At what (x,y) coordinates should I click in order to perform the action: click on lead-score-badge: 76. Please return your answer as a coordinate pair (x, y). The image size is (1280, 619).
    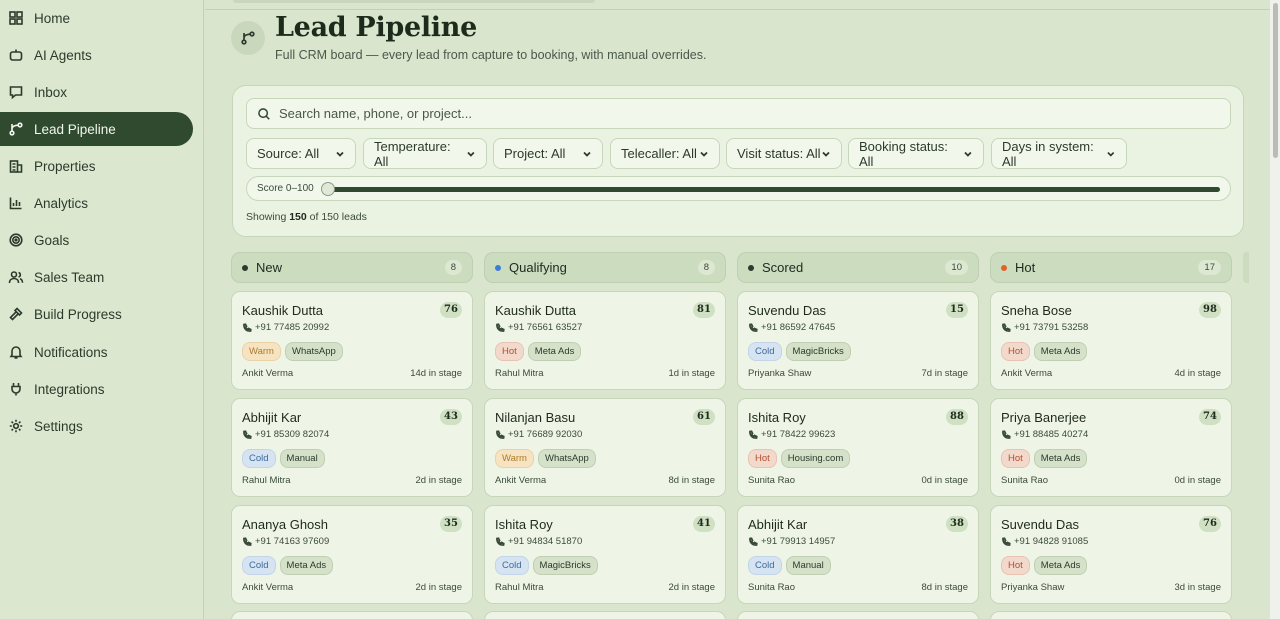
    Looking at the image, I should click on (451, 310).